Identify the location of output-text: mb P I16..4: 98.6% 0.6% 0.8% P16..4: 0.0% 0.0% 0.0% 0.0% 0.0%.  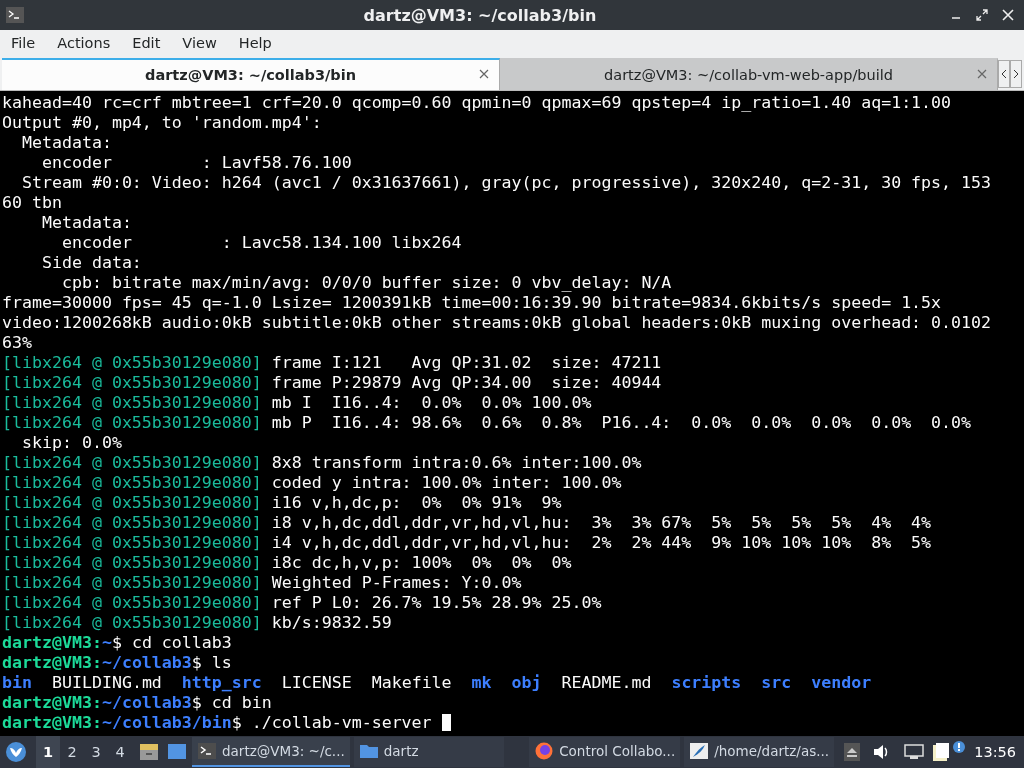
(621, 422).